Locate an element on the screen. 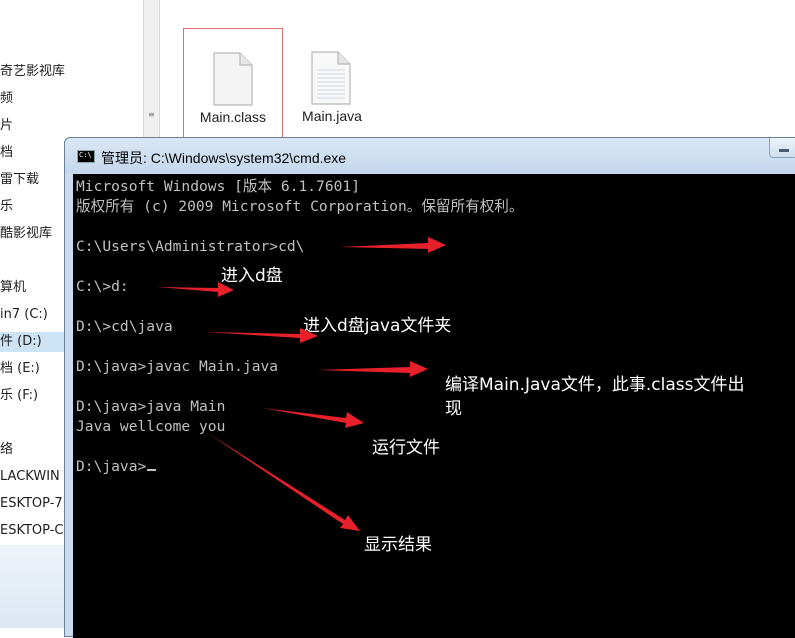 The image size is (795, 638). nav-item-computer: 算机 is located at coordinates (13, 288).